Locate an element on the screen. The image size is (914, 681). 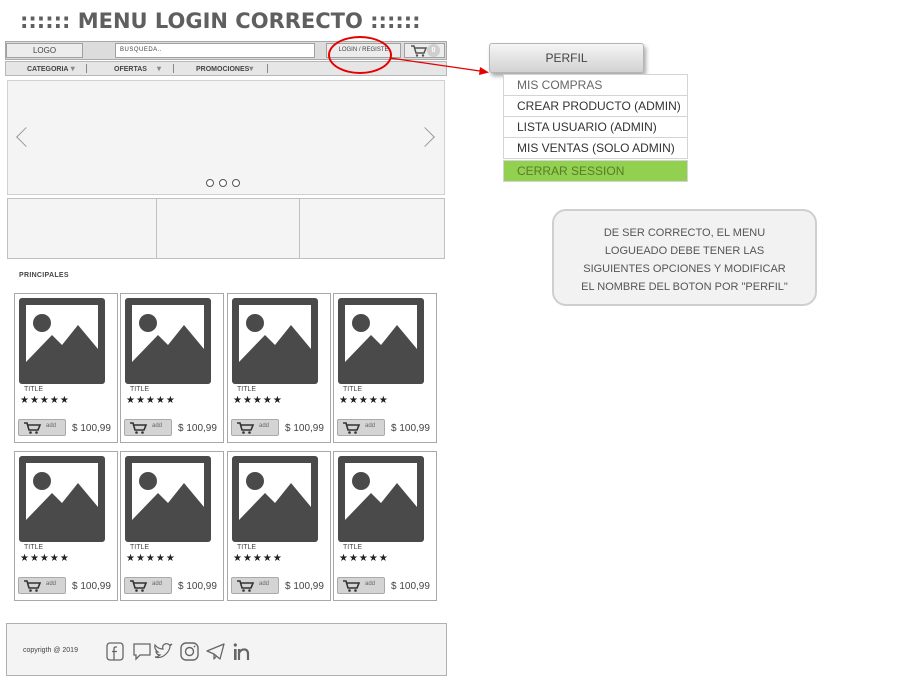
copyright-text: copyrigth @ 2019 is located at coordinates (50, 650).